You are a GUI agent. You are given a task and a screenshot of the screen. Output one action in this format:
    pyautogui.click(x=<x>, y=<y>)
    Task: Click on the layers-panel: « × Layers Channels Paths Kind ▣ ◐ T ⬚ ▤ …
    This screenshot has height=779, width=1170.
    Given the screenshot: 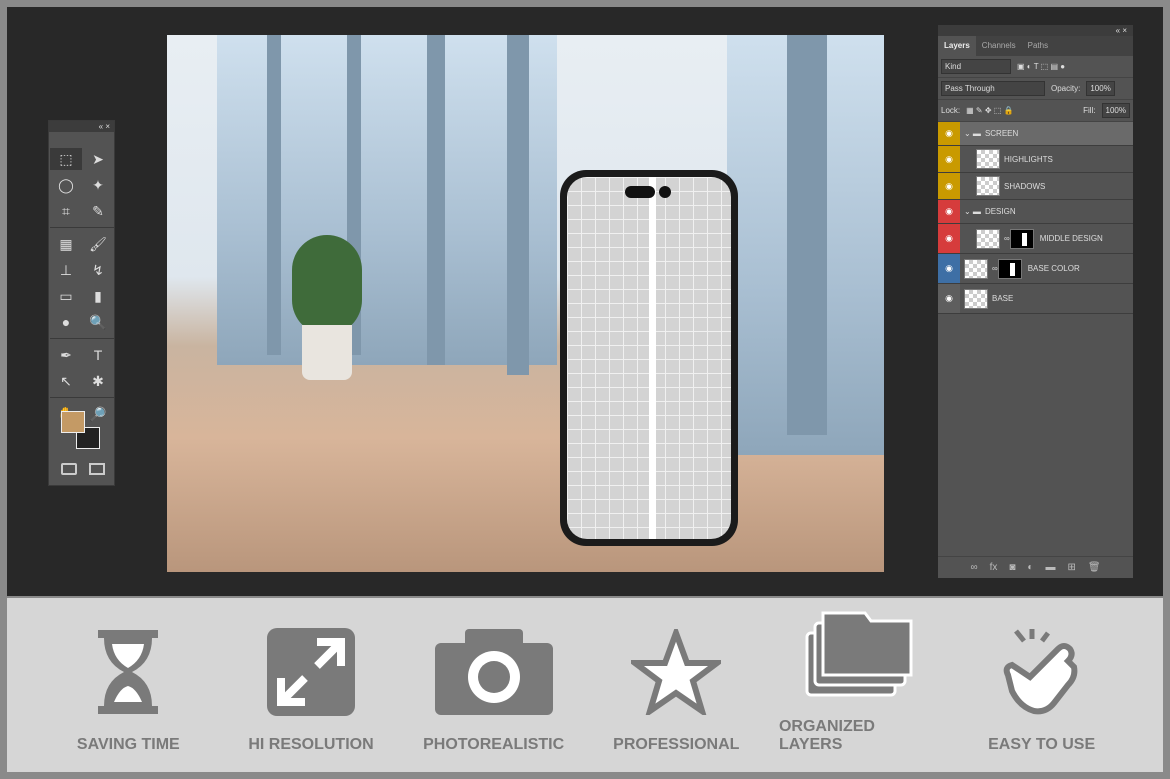 What is the action you would take?
    pyautogui.click(x=1035, y=301)
    